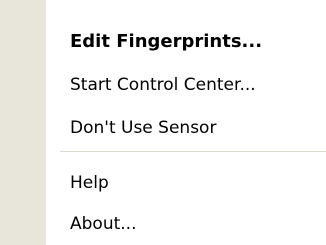 This screenshot has height=245, width=326. I want to click on menu-item-help: Help, so click(195, 183).